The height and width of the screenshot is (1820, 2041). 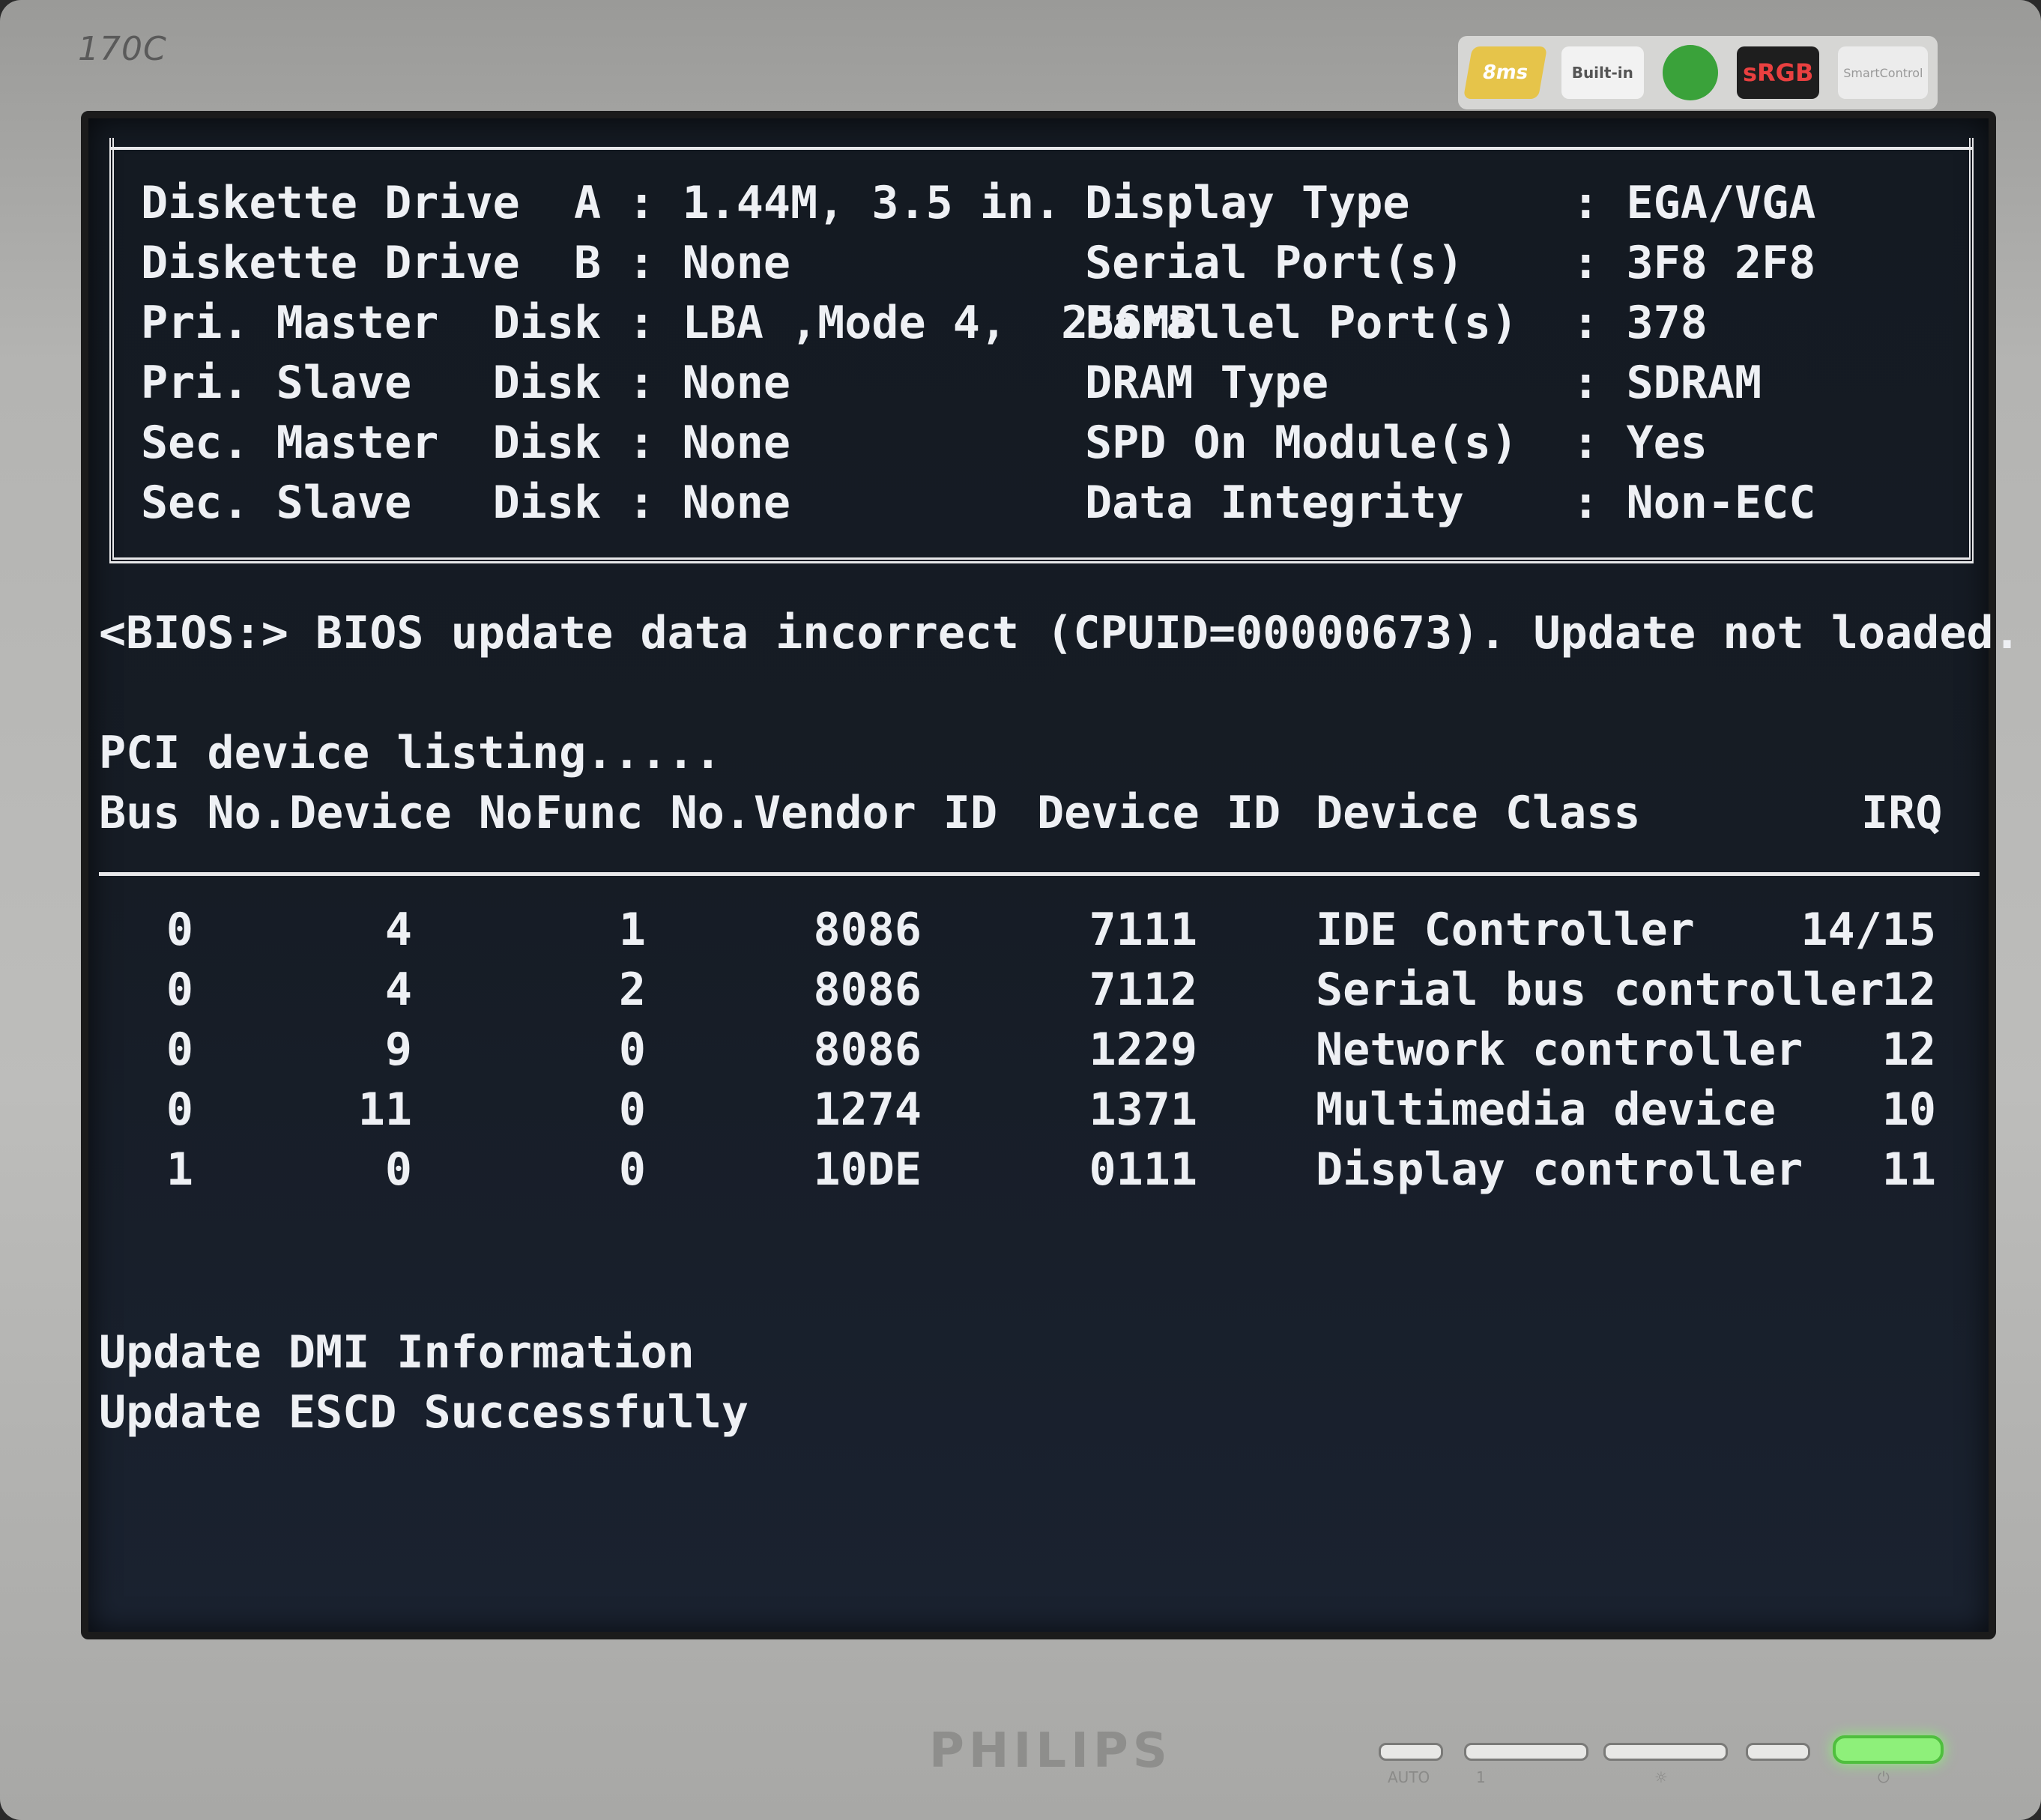 I want to click on input-button-label: 1, so click(x=1481, y=1777).